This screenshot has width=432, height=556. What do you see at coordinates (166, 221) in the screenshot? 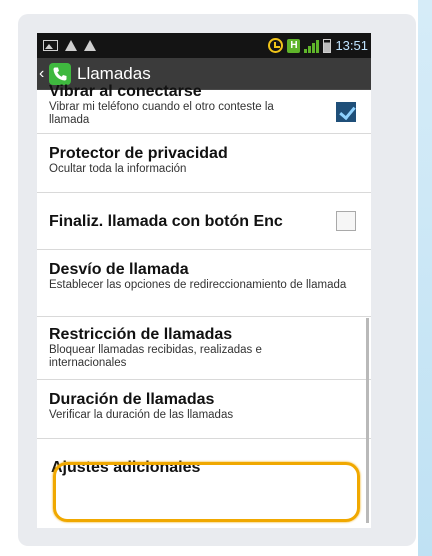
I see `setting-title: Finaliz. llamada con botón Enc` at bounding box center [166, 221].